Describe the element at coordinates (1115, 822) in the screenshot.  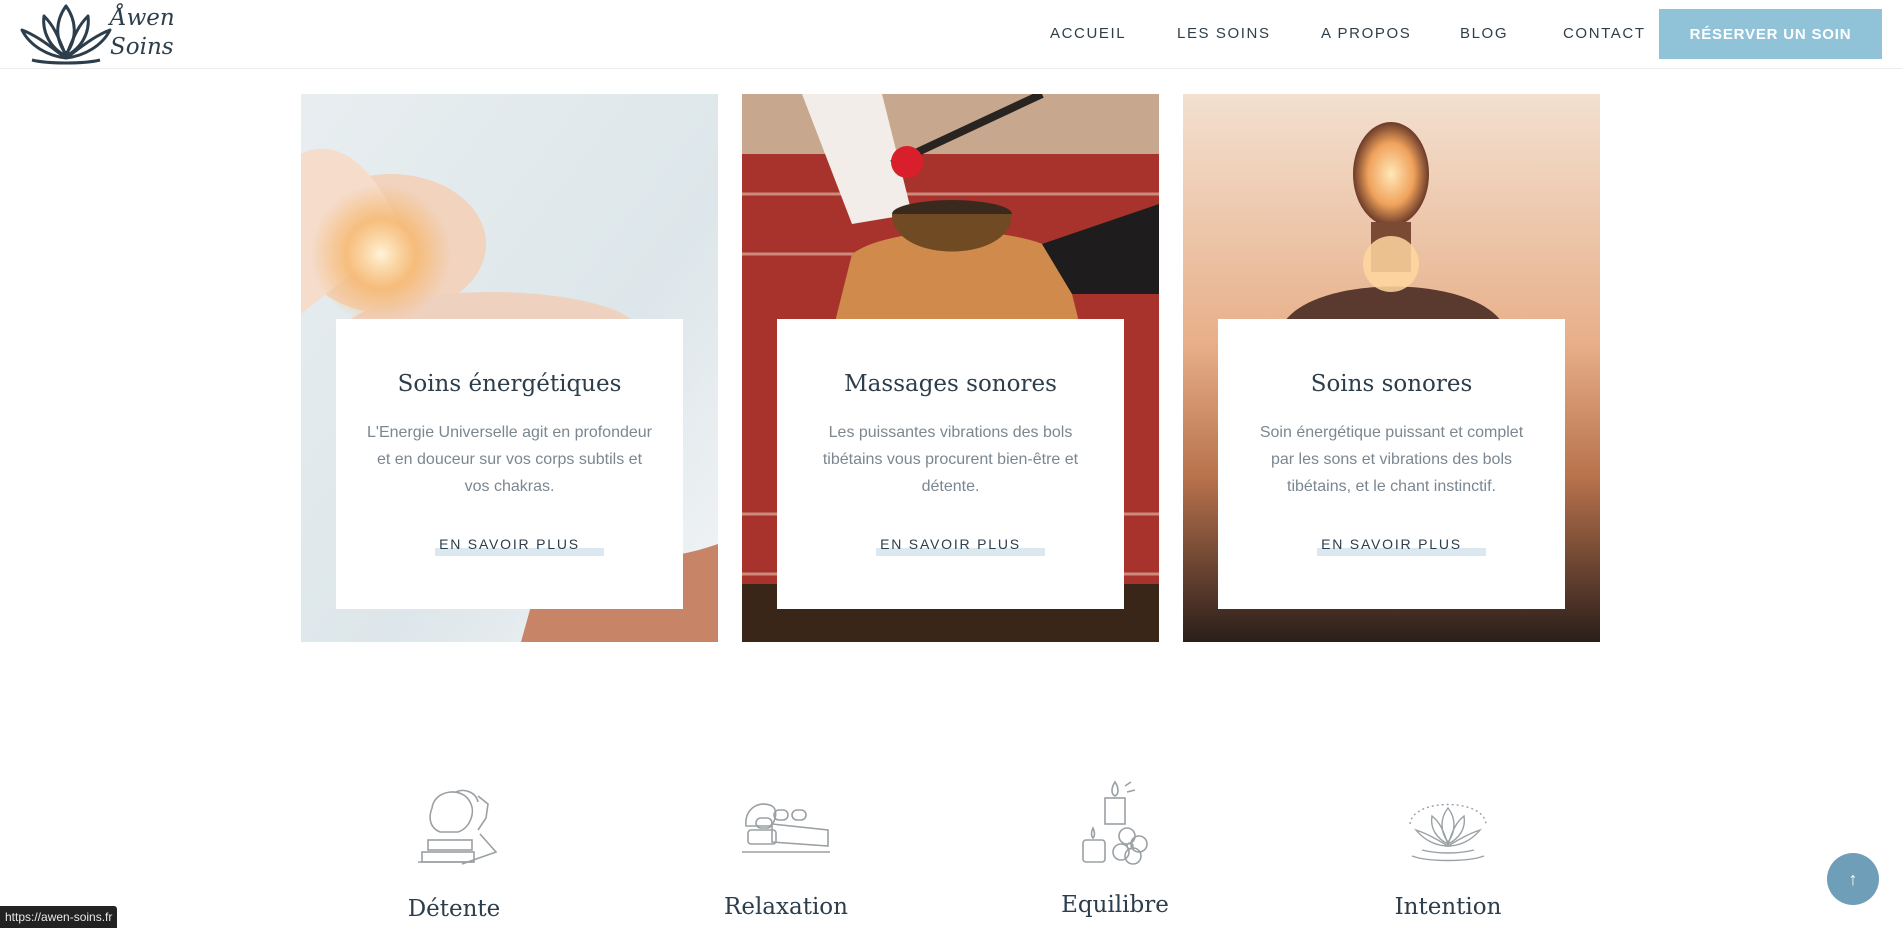
I see `candle-flower-icon` at that location.